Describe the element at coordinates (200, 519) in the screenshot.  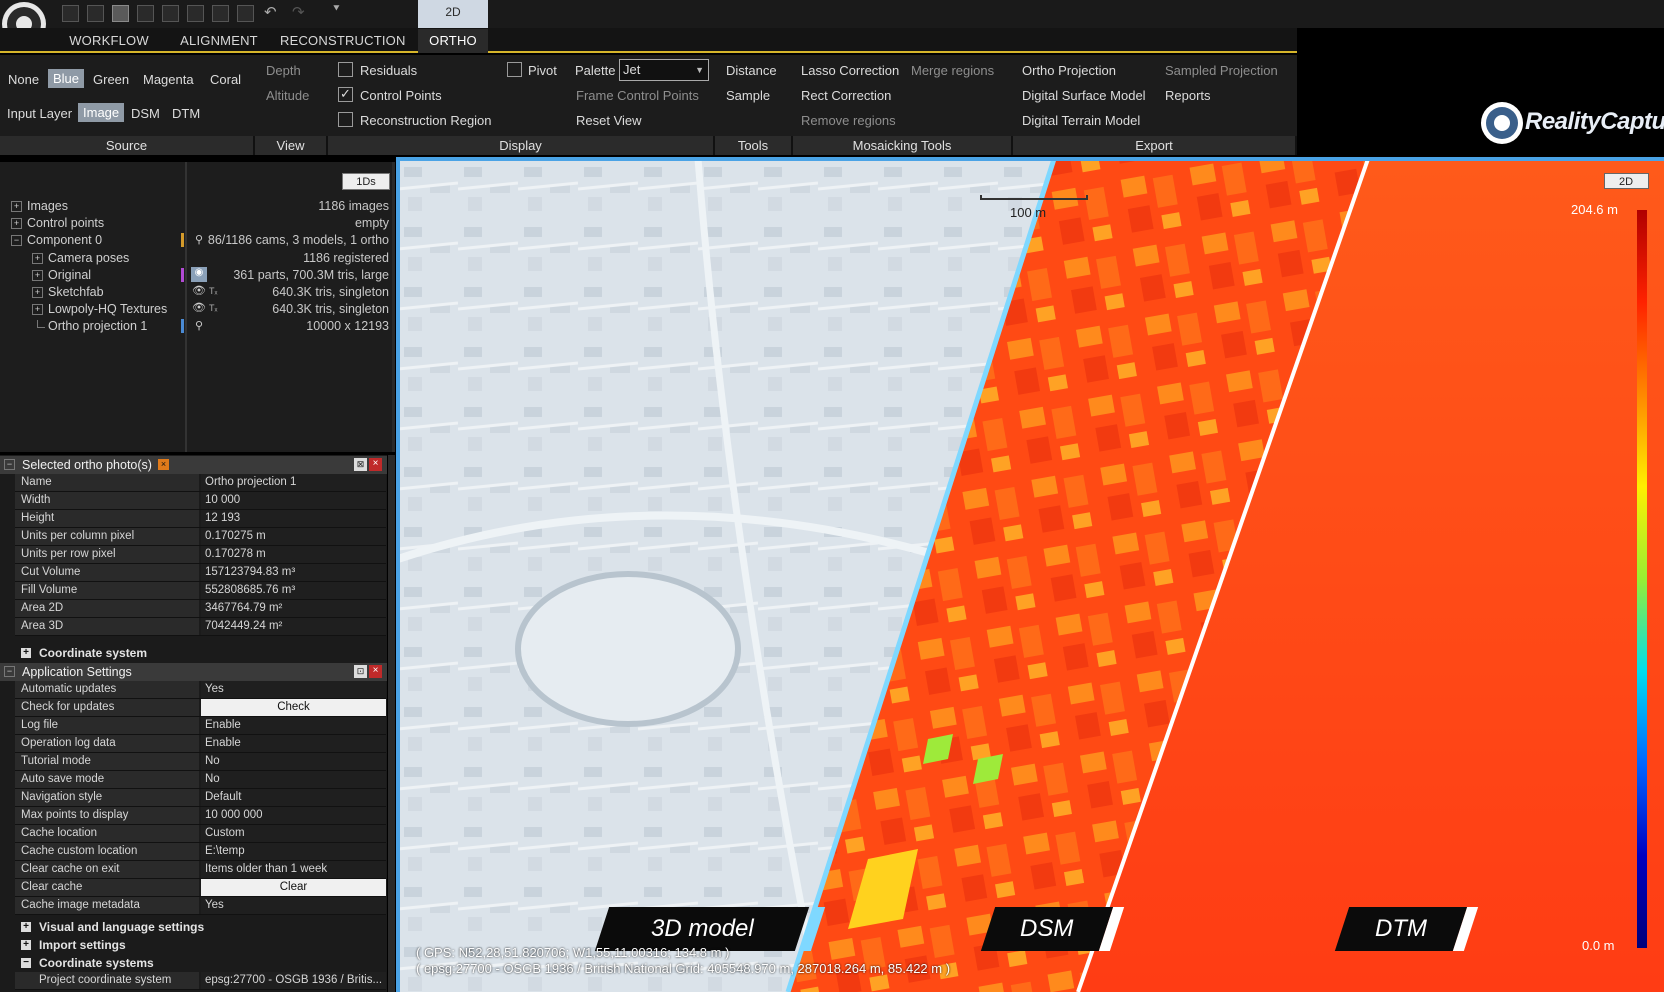
I see `ortho-property-row: Height 12 193` at that location.